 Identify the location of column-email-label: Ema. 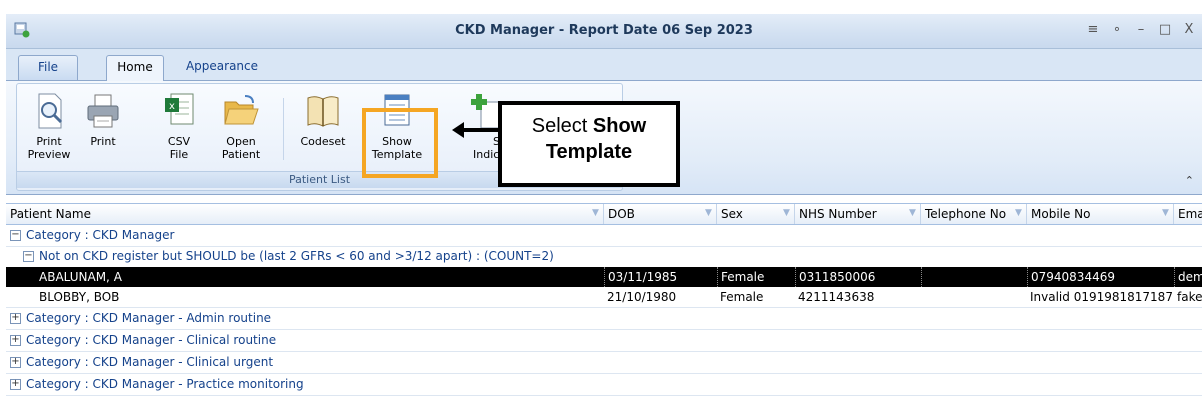
(1190, 214).